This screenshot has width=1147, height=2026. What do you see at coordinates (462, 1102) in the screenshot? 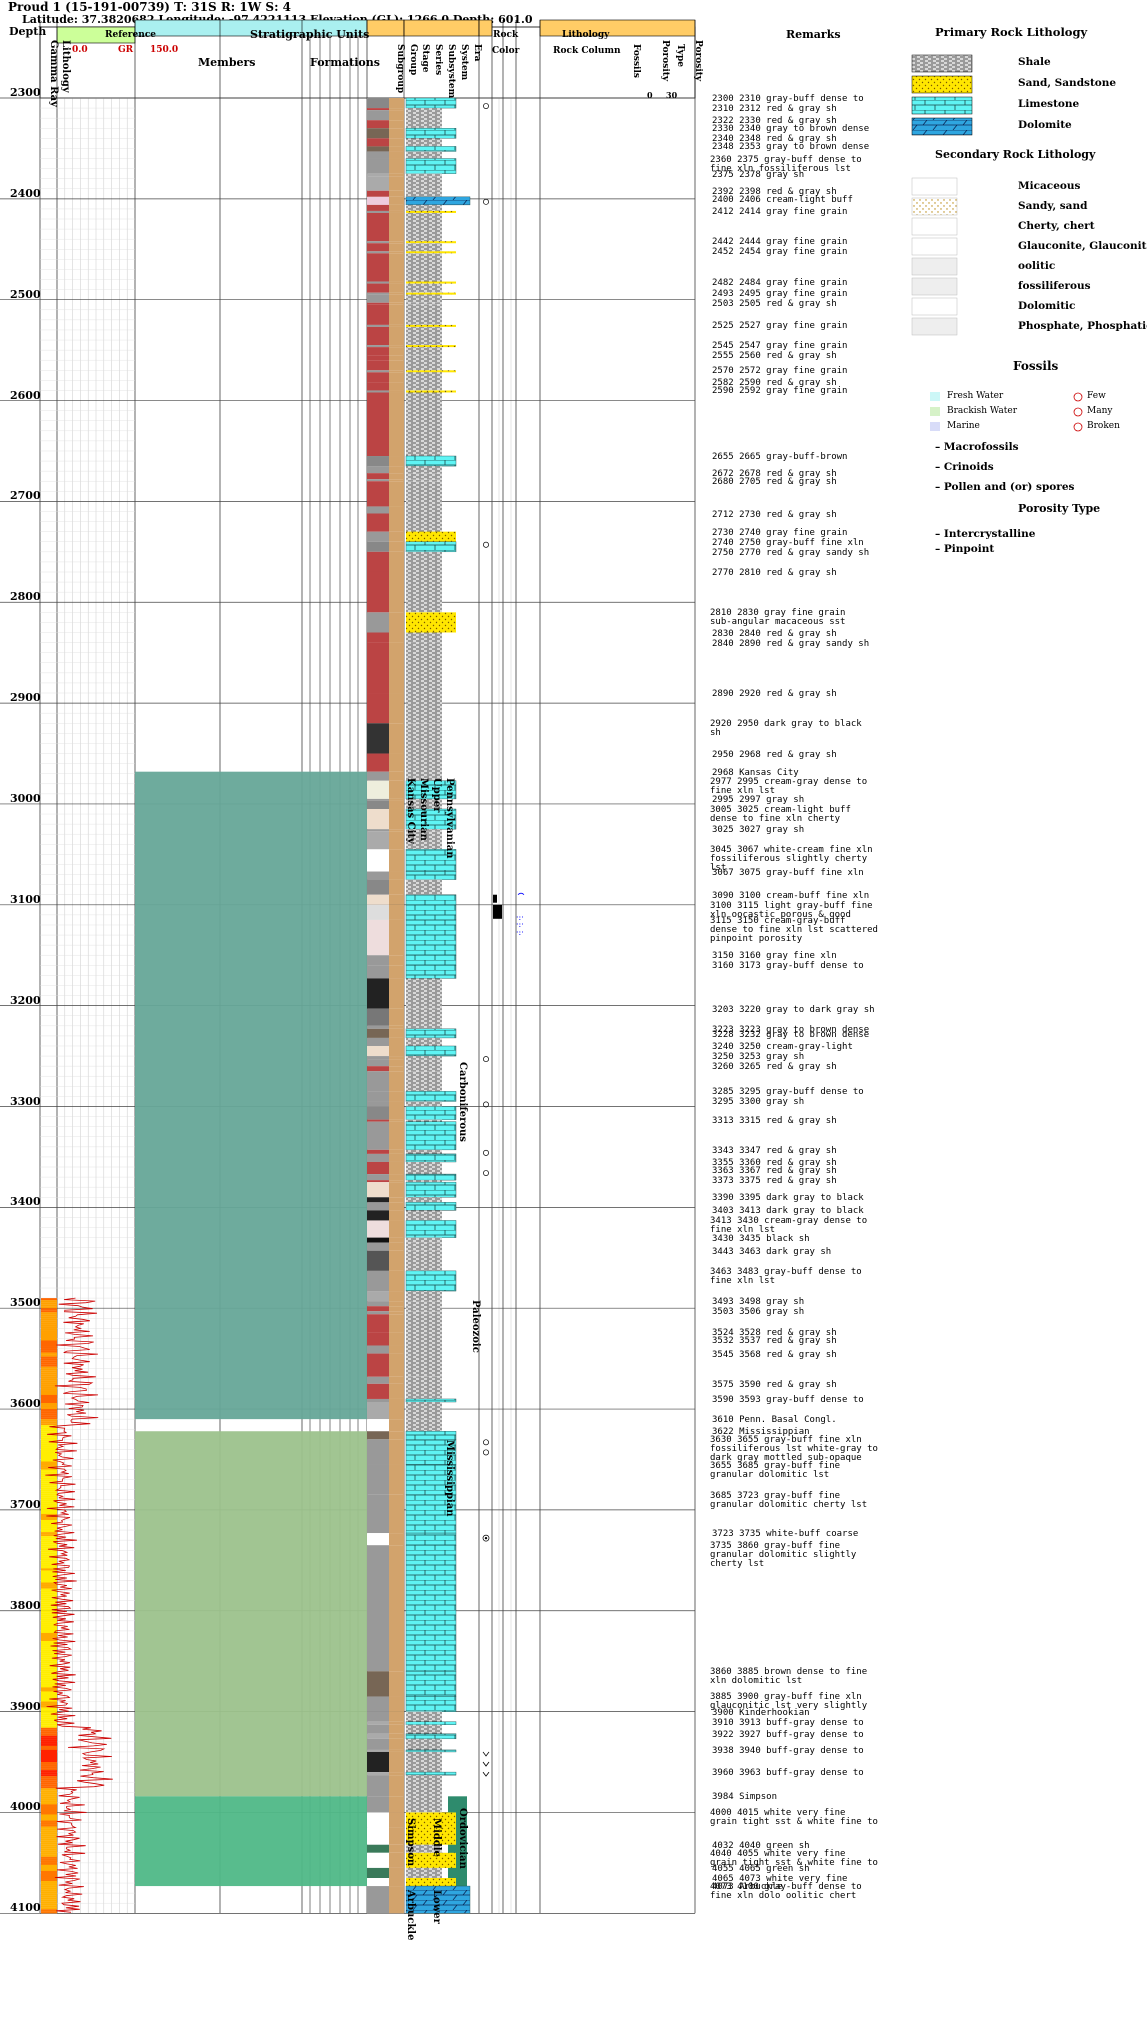
I see `strat-carboniferous: Carboniferous` at bounding box center [462, 1102].